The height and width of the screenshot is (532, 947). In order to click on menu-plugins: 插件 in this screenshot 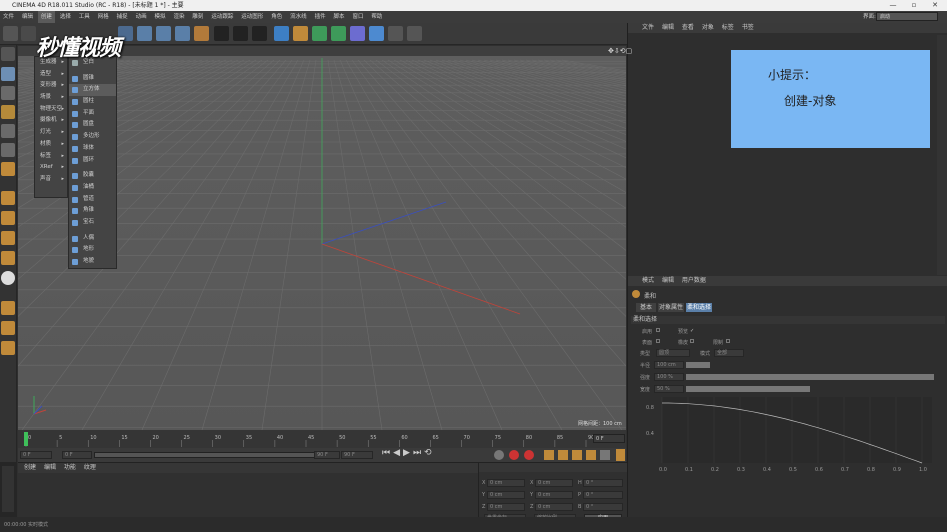, I will do `click(320, 17)`.